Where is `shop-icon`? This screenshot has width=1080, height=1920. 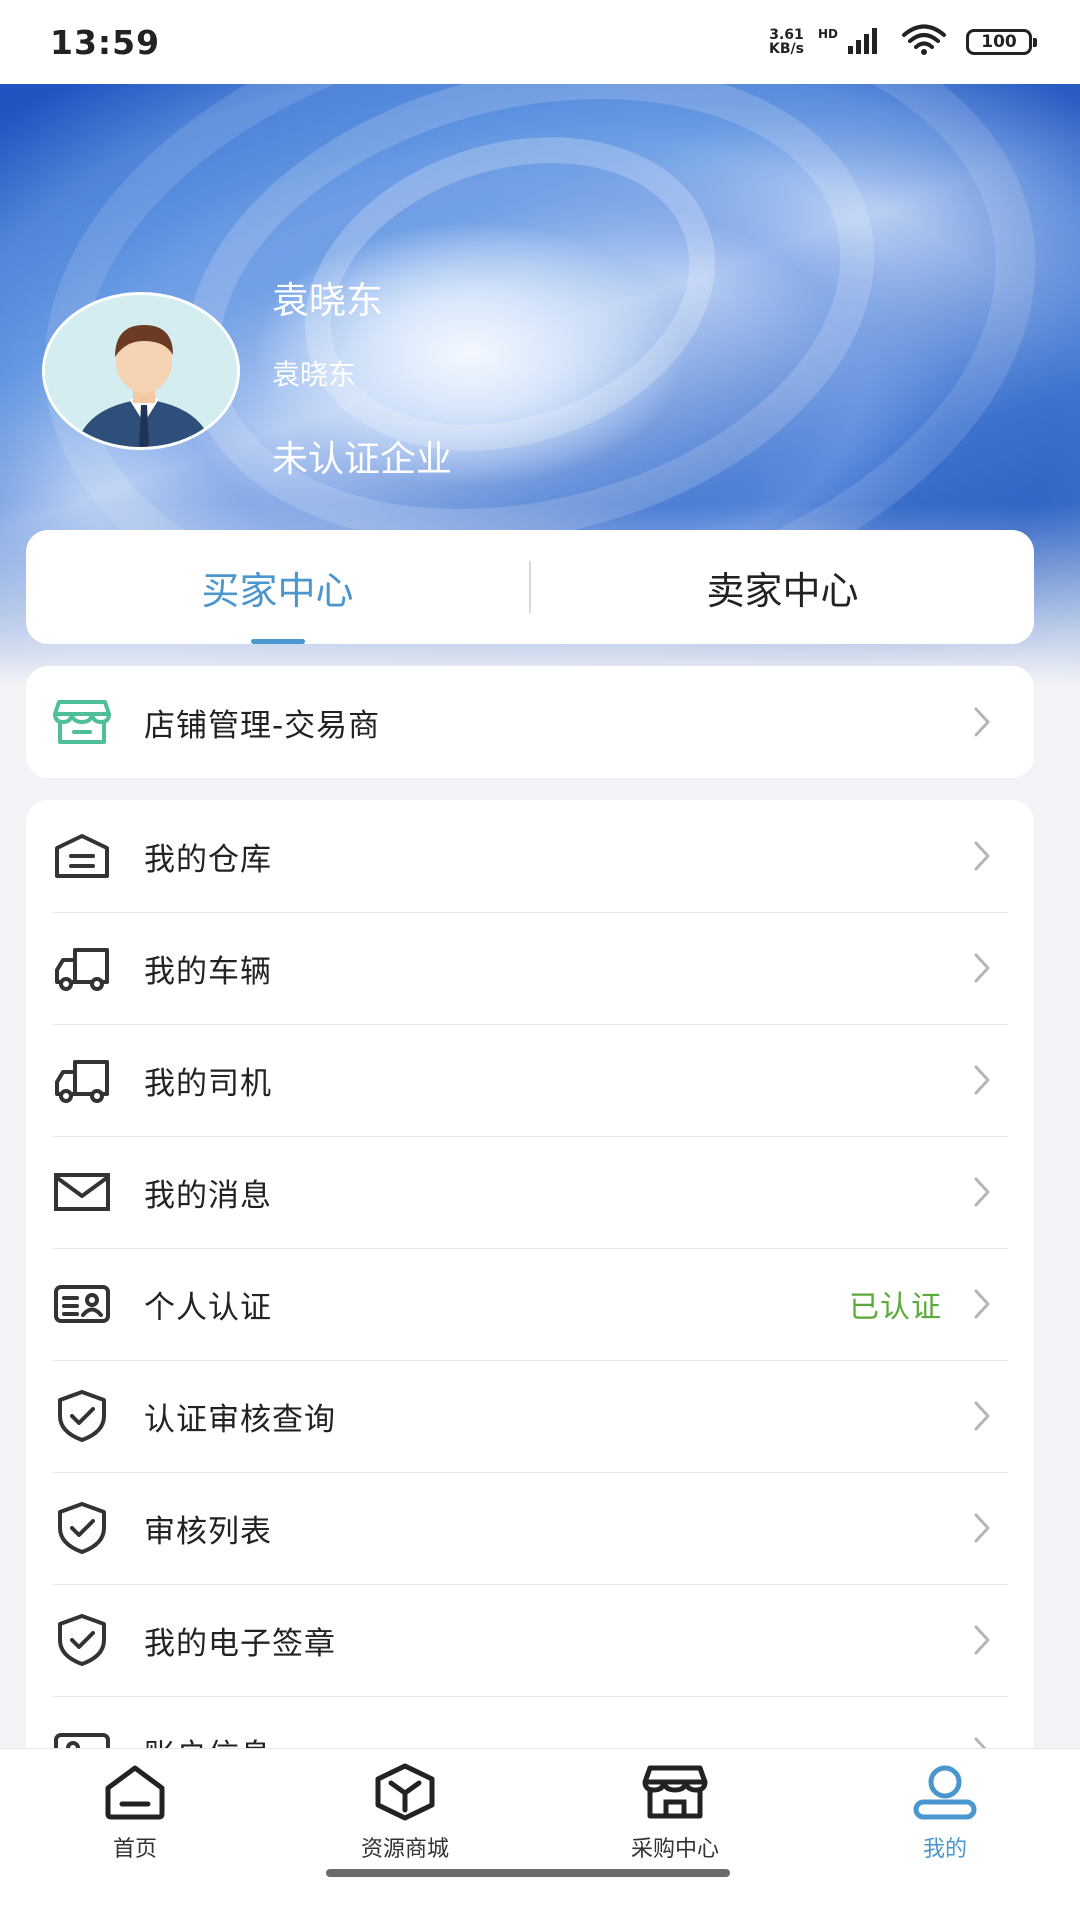
shop-icon is located at coordinates (675, 1792).